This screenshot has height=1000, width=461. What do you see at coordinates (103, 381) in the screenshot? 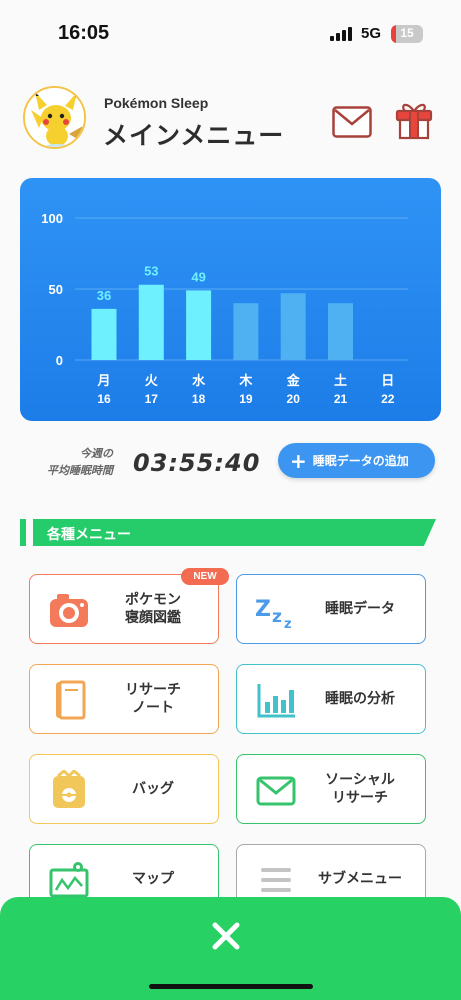
I see `x-tick-day: 月` at bounding box center [103, 381].